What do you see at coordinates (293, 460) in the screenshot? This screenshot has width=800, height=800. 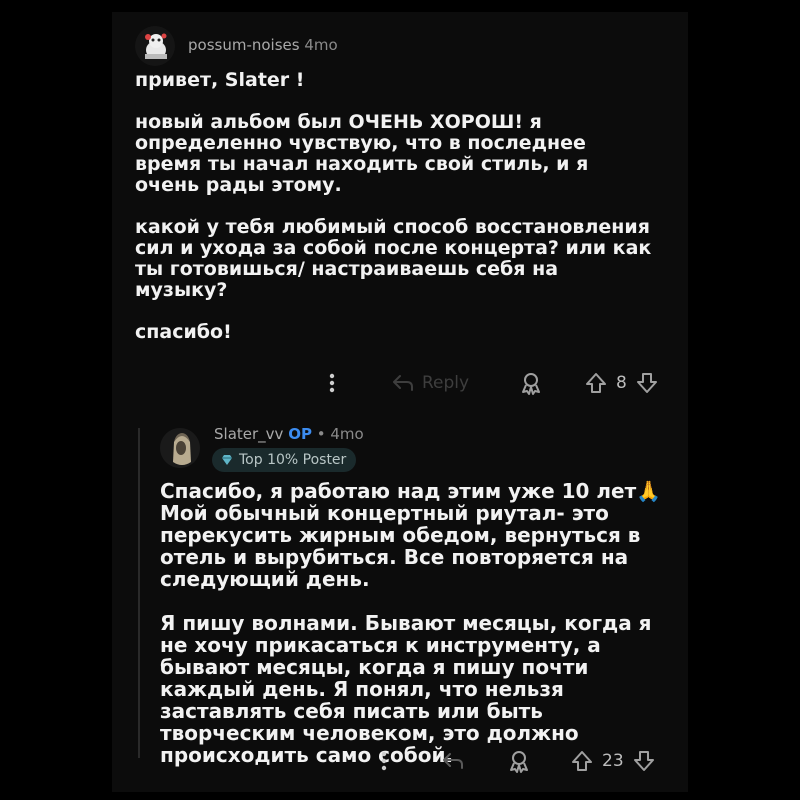 I see `badge-label: Top 10% Poster` at bounding box center [293, 460].